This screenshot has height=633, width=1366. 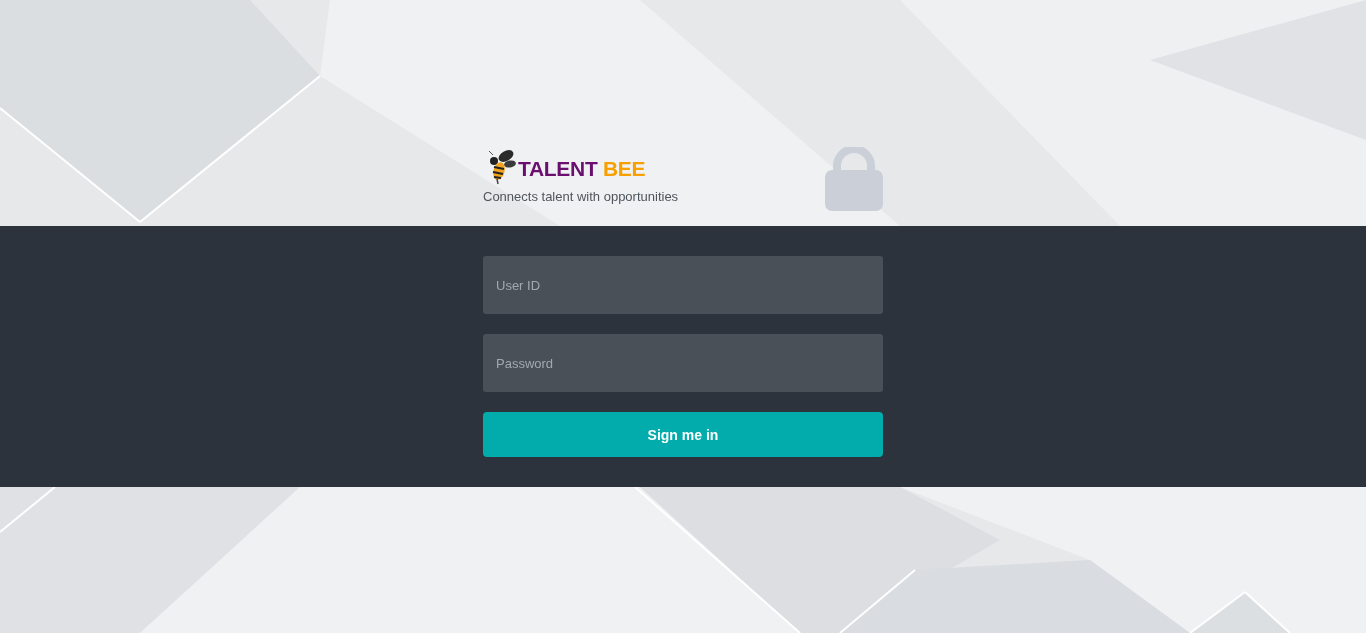 I want to click on lock-icon, so click(x=854, y=179).